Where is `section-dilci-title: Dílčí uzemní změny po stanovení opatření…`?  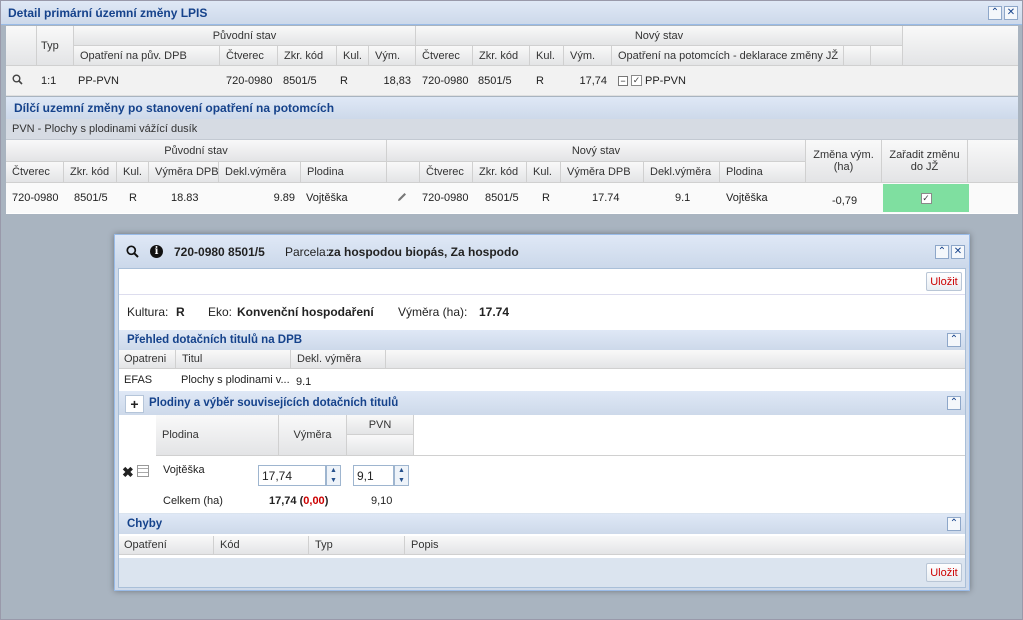 section-dilci-title: Dílčí uzemní změny po stanovení opatření… is located at coordinates (512, 108).